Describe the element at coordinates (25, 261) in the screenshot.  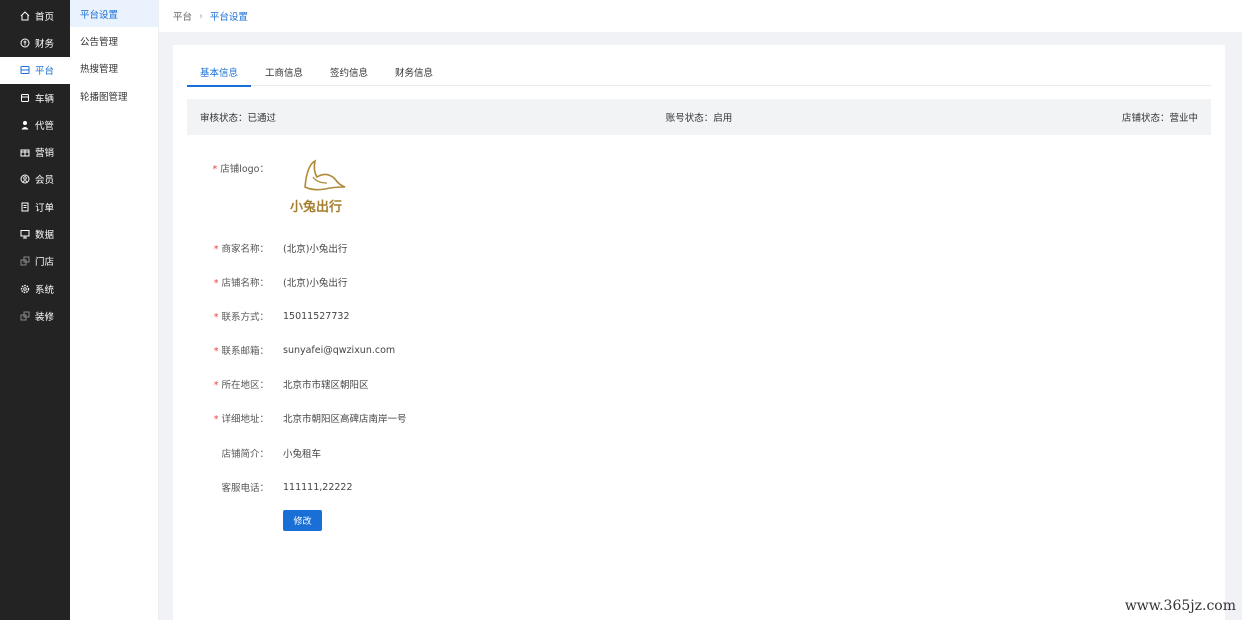
I see `store-icon` at that location.